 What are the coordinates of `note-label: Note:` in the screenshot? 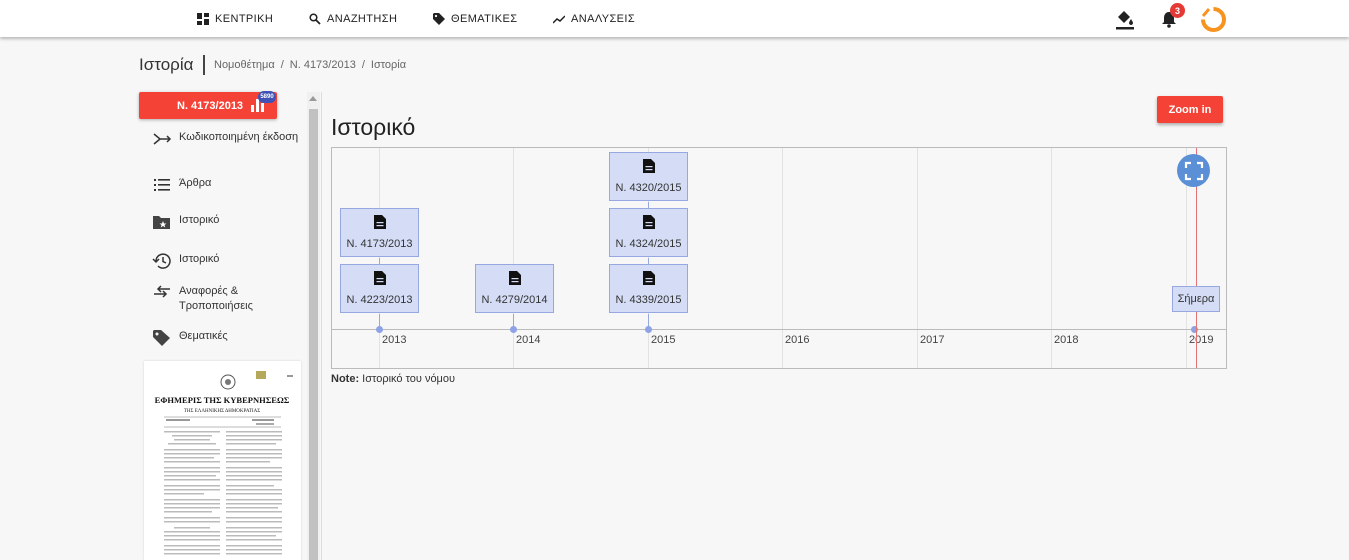 It's located at (345, 379).